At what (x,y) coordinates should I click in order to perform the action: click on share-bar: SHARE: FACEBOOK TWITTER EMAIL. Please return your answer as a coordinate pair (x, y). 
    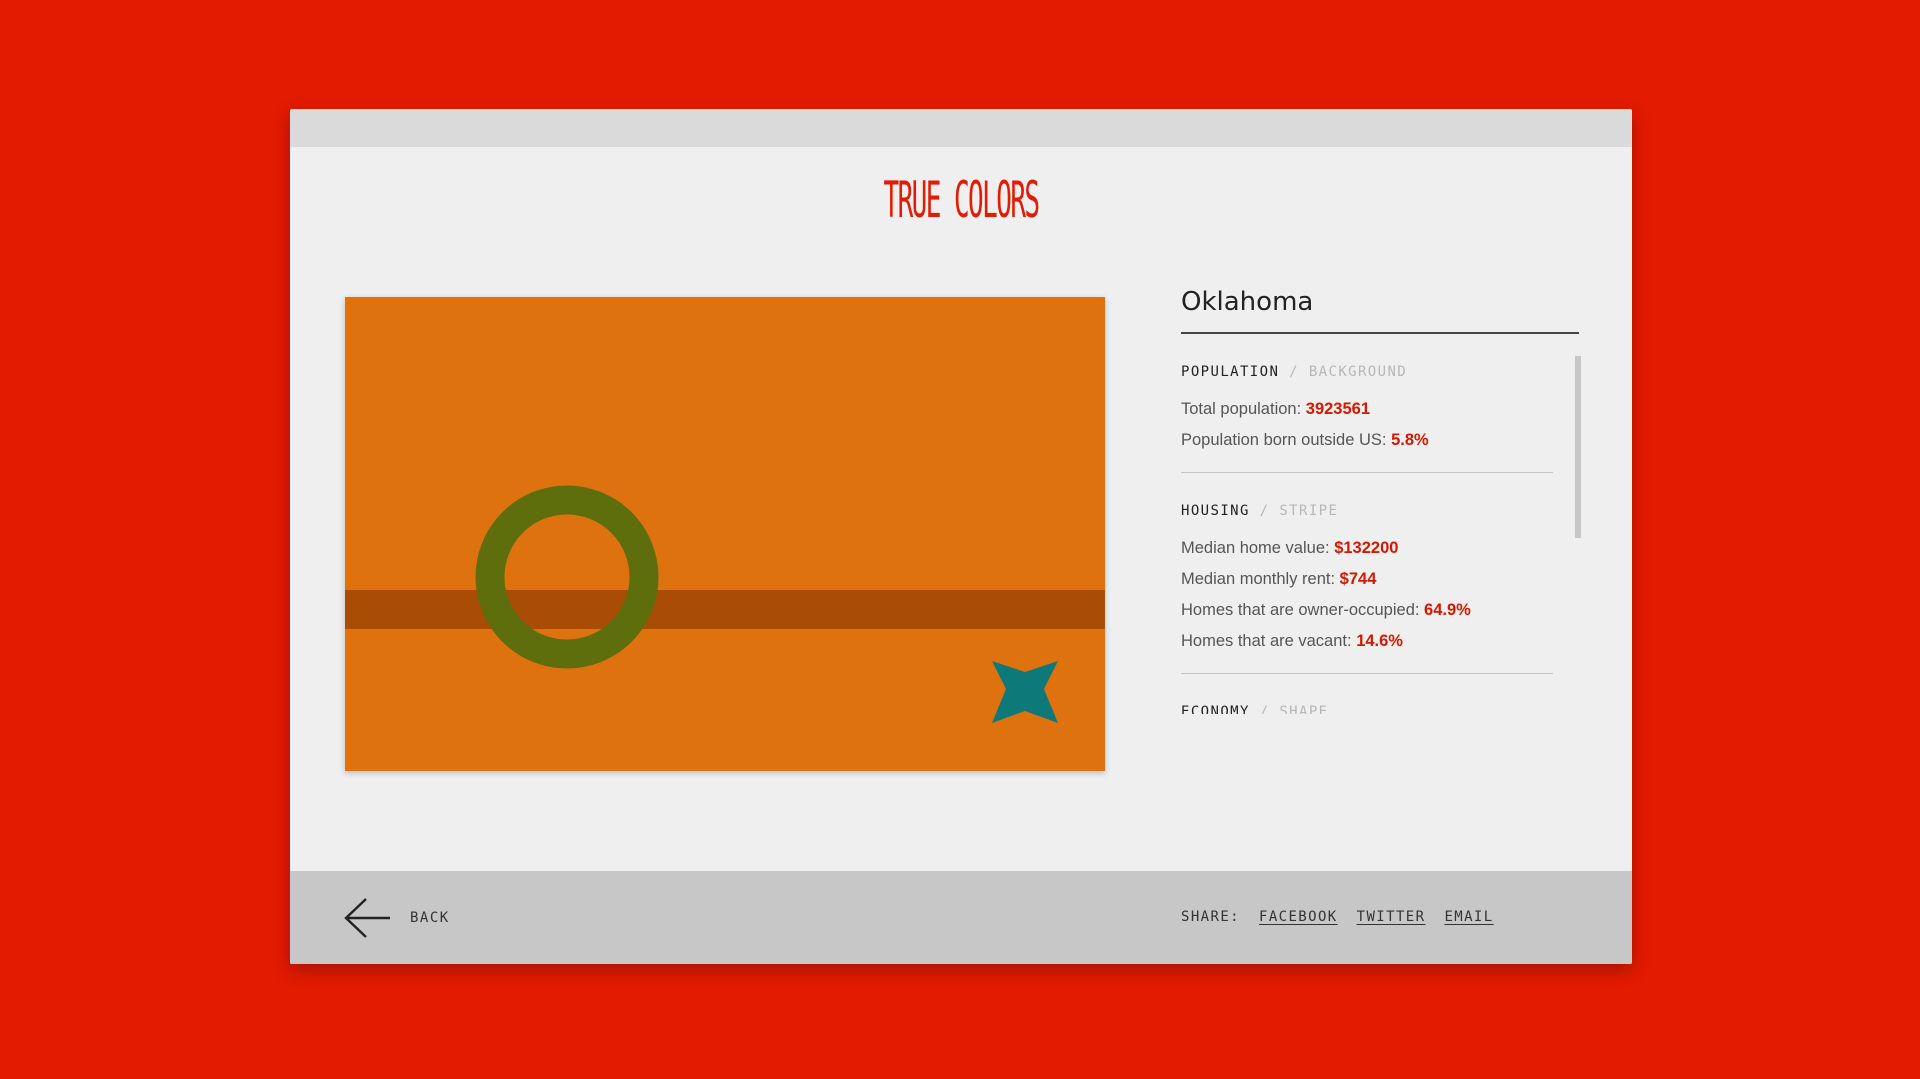
    Looking at the image, I should click on (1337, 917).